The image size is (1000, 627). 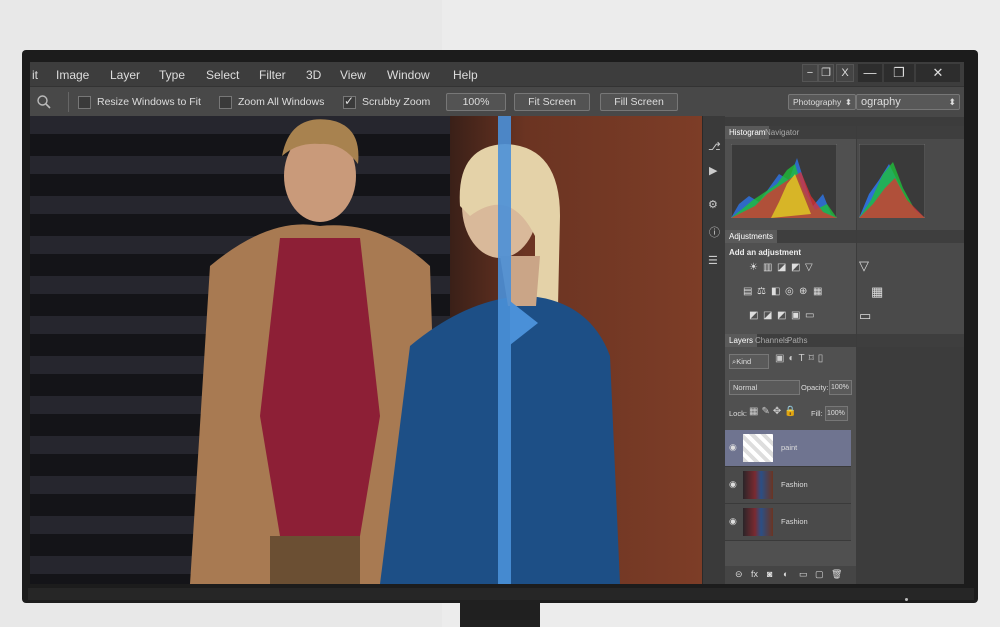 What do you see at coordinates (817, 102) in the screenshot?
I see `workspace-label: Photography` at bounding box center [817, 102].